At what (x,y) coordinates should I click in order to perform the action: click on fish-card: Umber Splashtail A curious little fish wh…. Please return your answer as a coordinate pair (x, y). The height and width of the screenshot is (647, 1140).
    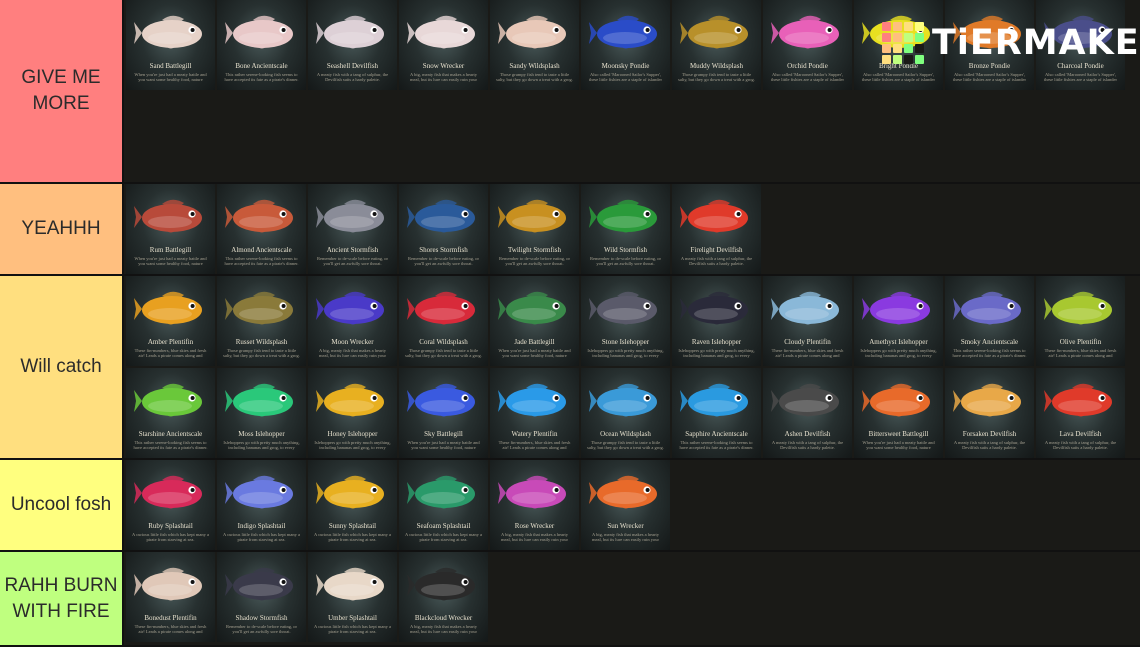
    Looking at the image, I should click on (352, 597).